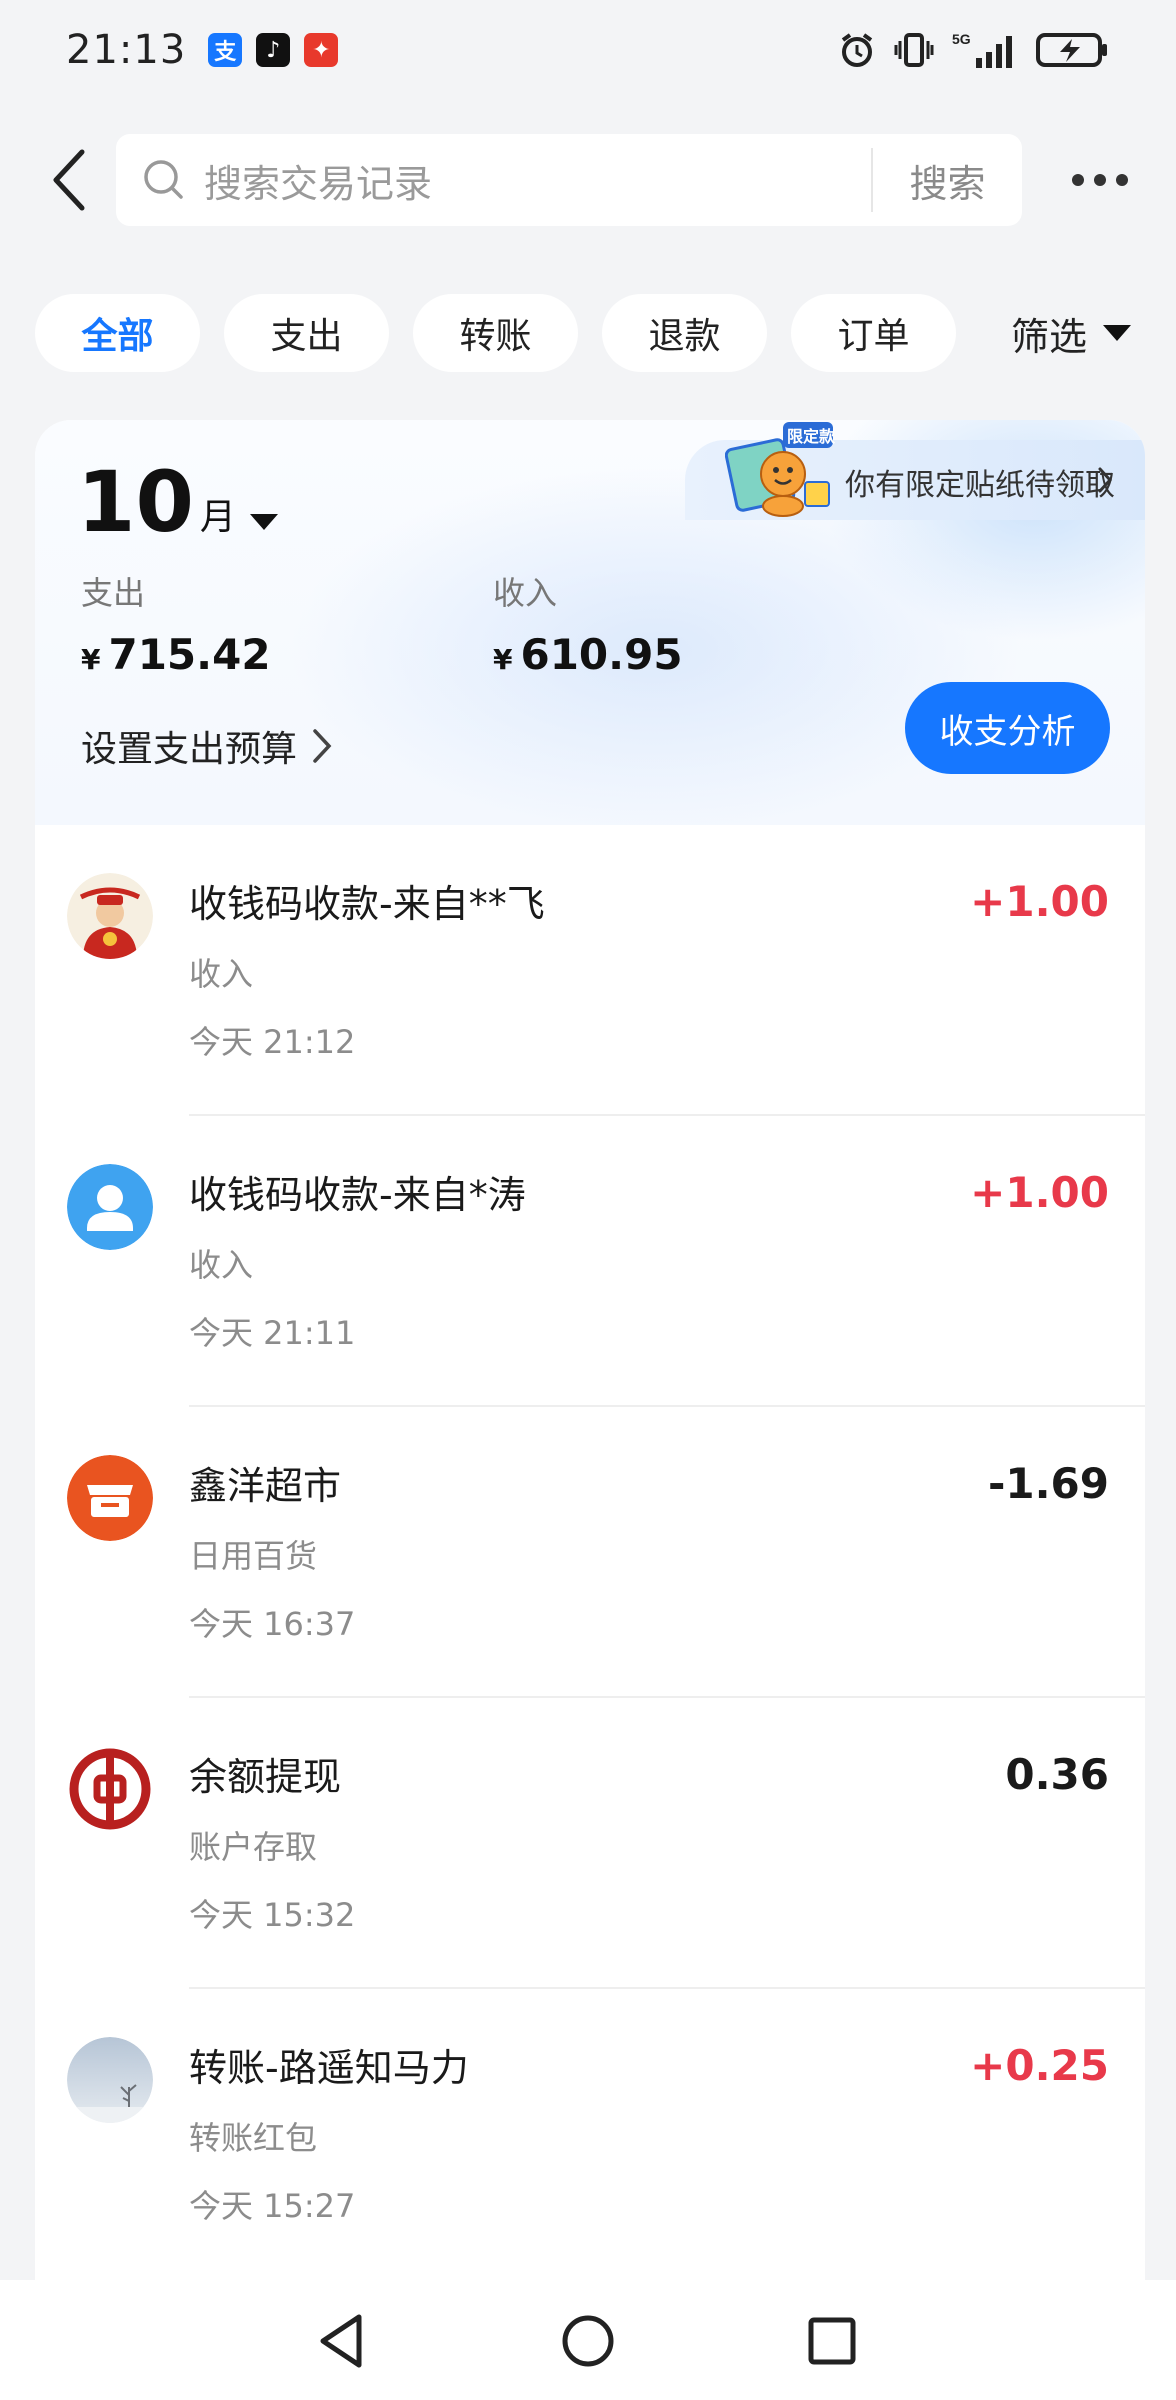 The height and width of the screenshot is (2400, 1176). What do you see at coordinates (135, 502) in the screenshot?
I see `month-number: 10` at bounding box center [135, 502].